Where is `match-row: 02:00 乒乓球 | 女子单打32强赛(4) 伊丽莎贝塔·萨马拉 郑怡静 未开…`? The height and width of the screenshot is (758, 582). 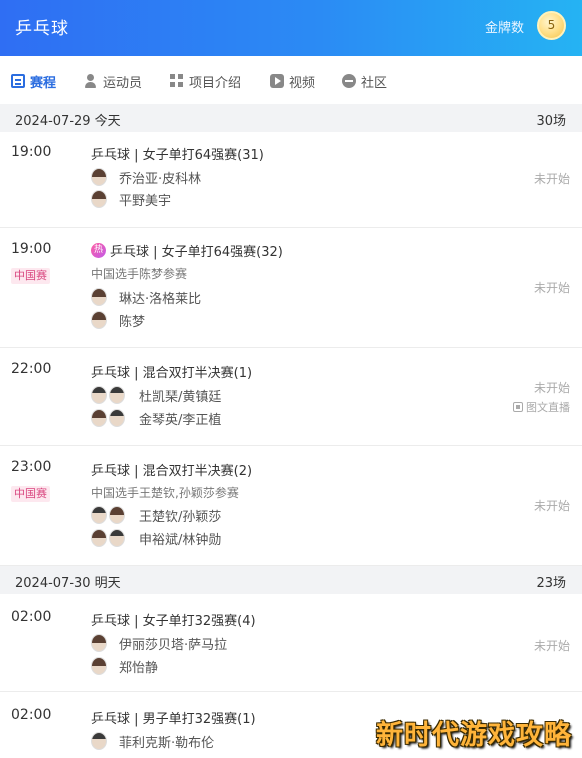 match-row: 02:00 乒乓球 | 女子单打32强赛(4) 伊丽莎贝塔·萨马拉 郑怡静 未开… is located at coordinates (291, 643).